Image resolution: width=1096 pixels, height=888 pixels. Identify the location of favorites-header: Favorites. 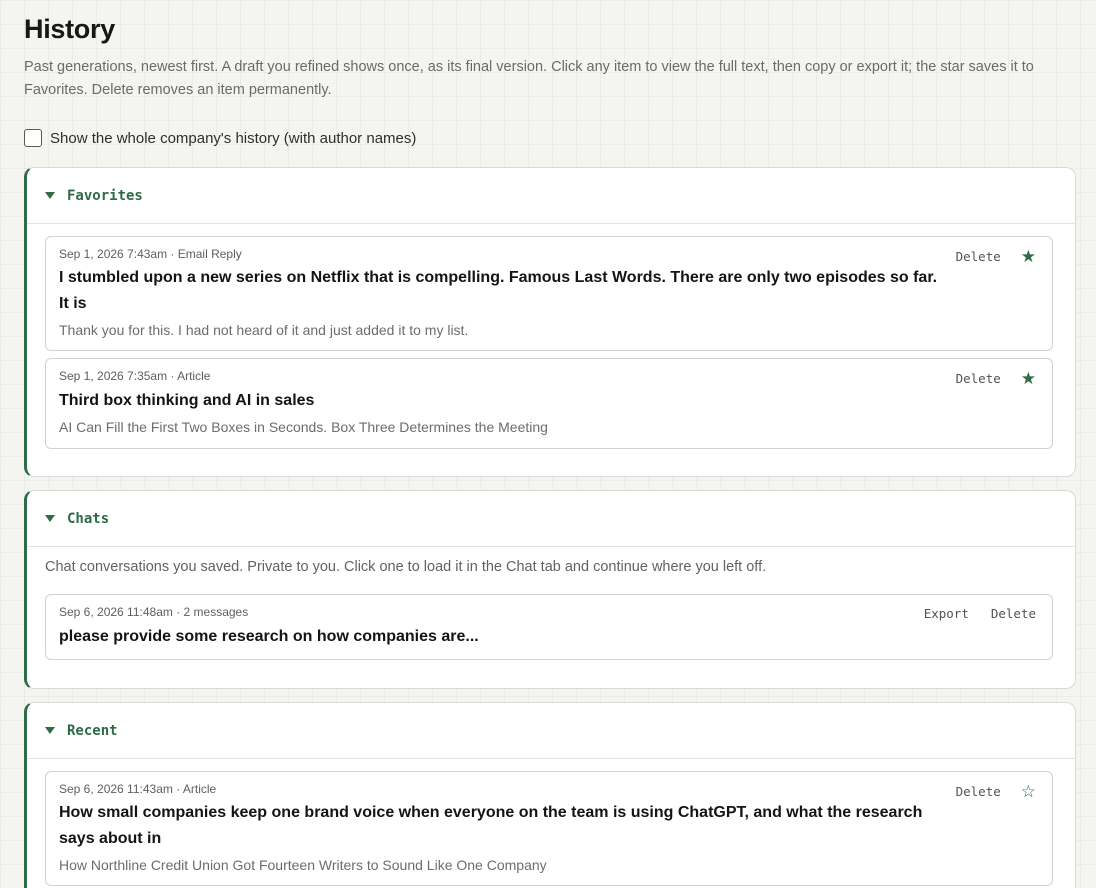
(551, 196).